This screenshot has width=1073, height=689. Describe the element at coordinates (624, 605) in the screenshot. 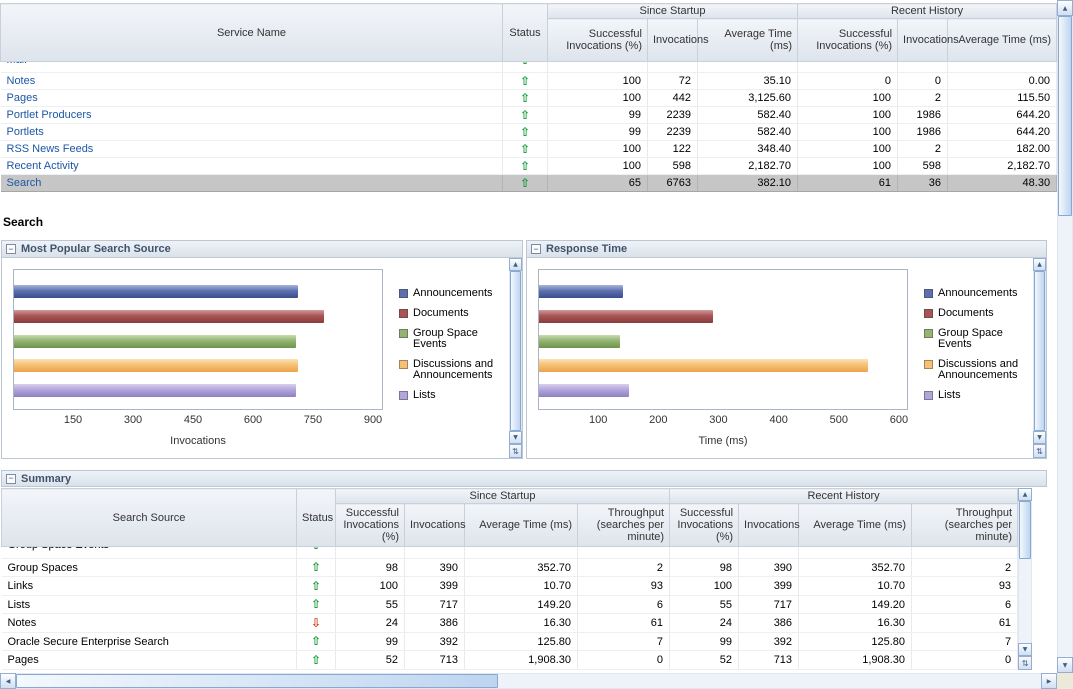

I see `cell-value: 6` at that location.